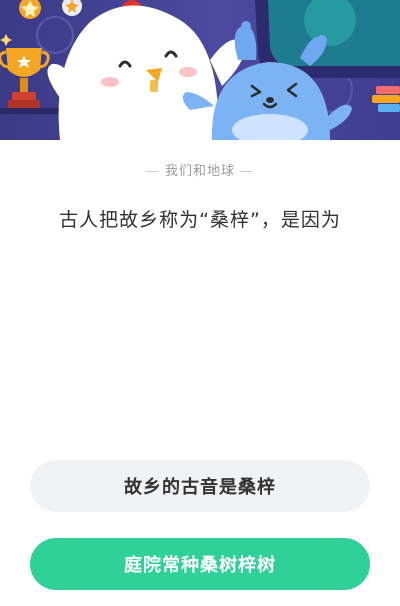 The height and width of the screenshot is (606, 400). Describe the element at coordinates (386, 99) in the screenshot. I see `books-icon` at that location.